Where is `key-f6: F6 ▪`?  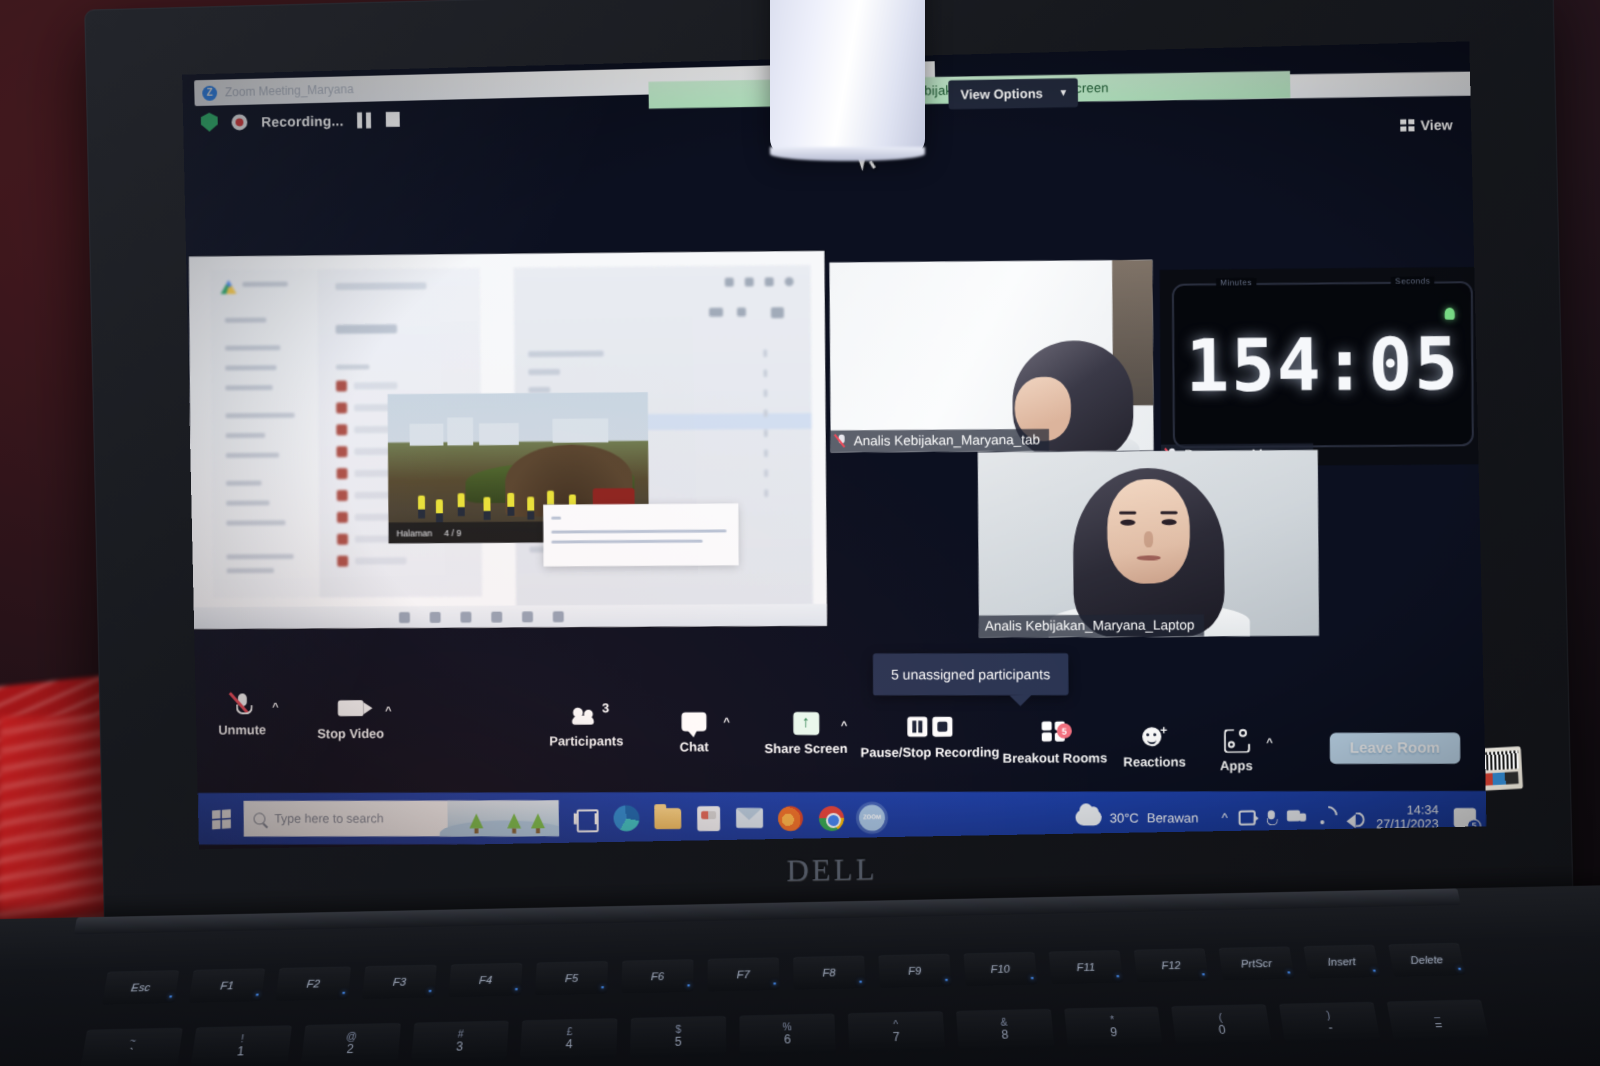
key-f6: F6 ▪ is located at coordinates (657, 976).